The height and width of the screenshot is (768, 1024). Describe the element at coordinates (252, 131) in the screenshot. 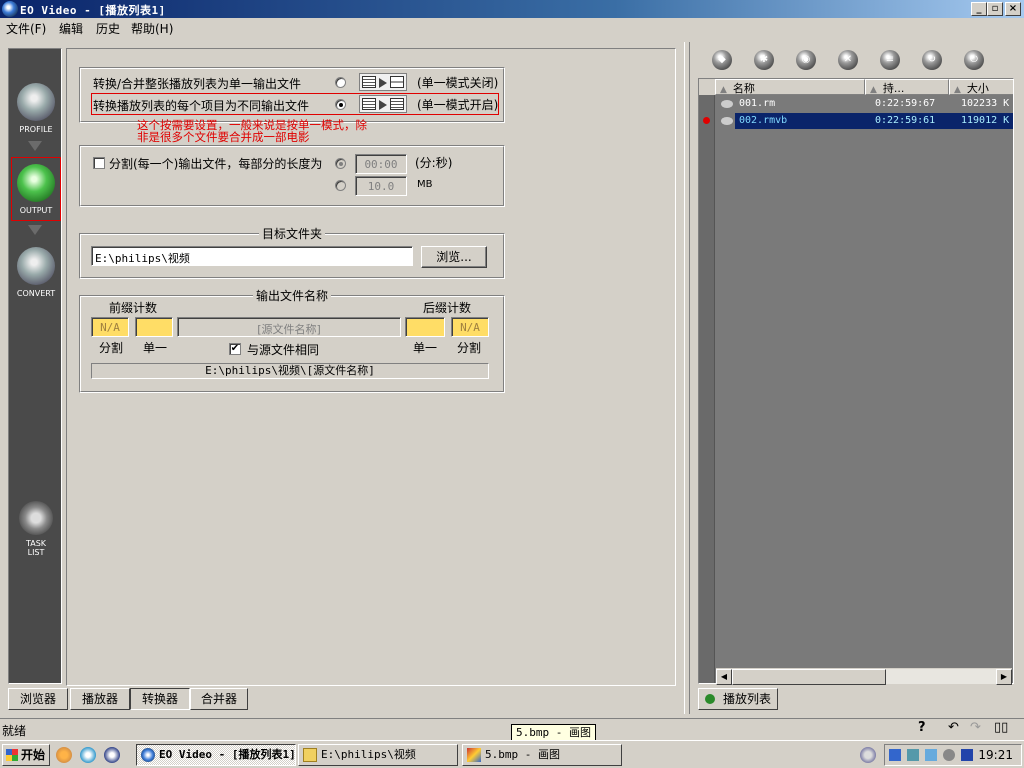

I see `annotation-note: 这个按需要设置，一般来说是按单一模式，除 非是很多个文件要合并成一部电影` at that location.